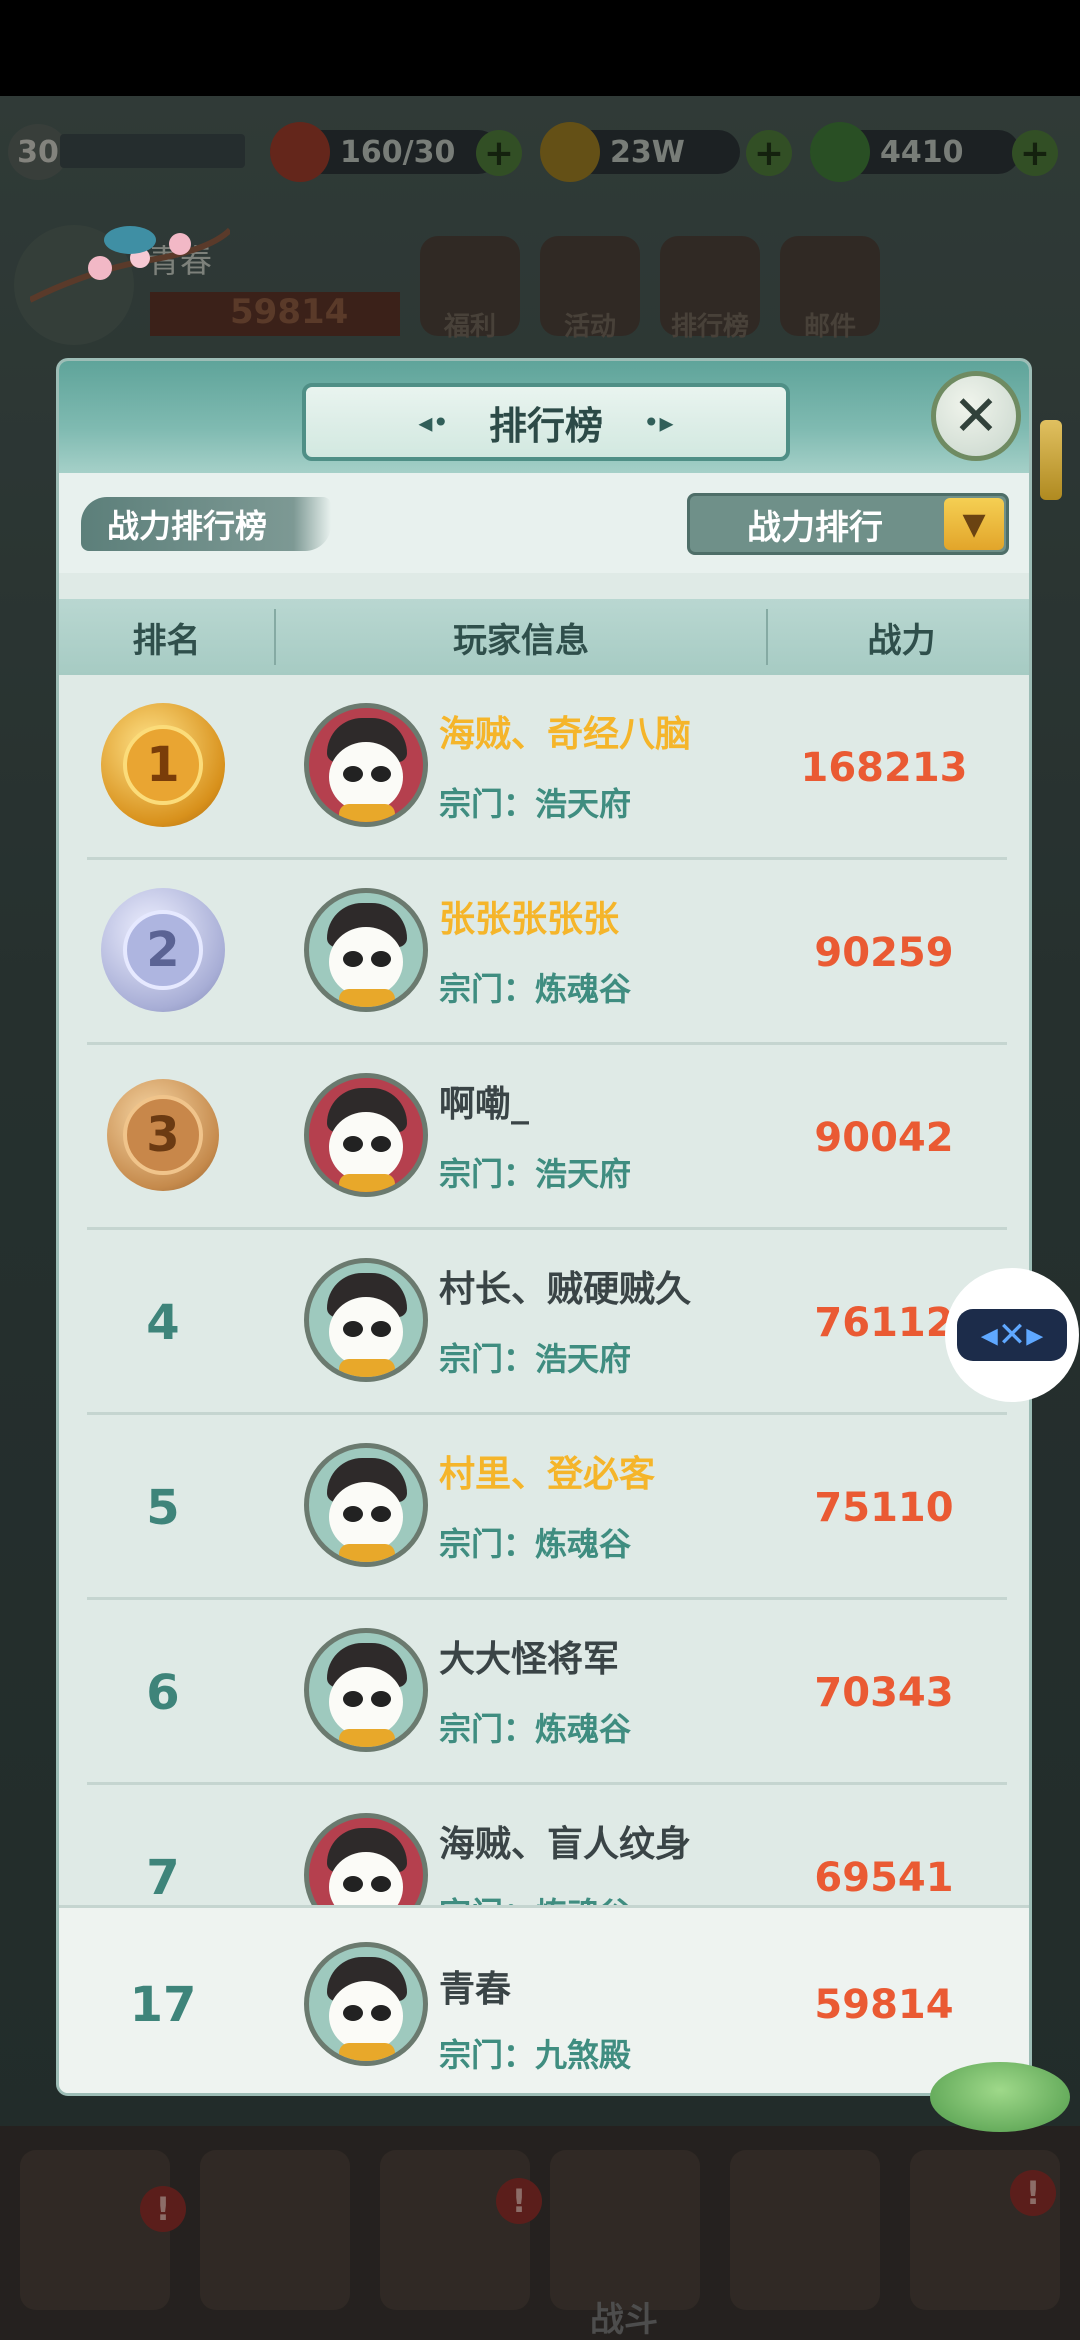 The height and width of the screenshot is (2340, 1080). I want to click on gamepad-icon: ◂✕▸, so click(1012, 1335).